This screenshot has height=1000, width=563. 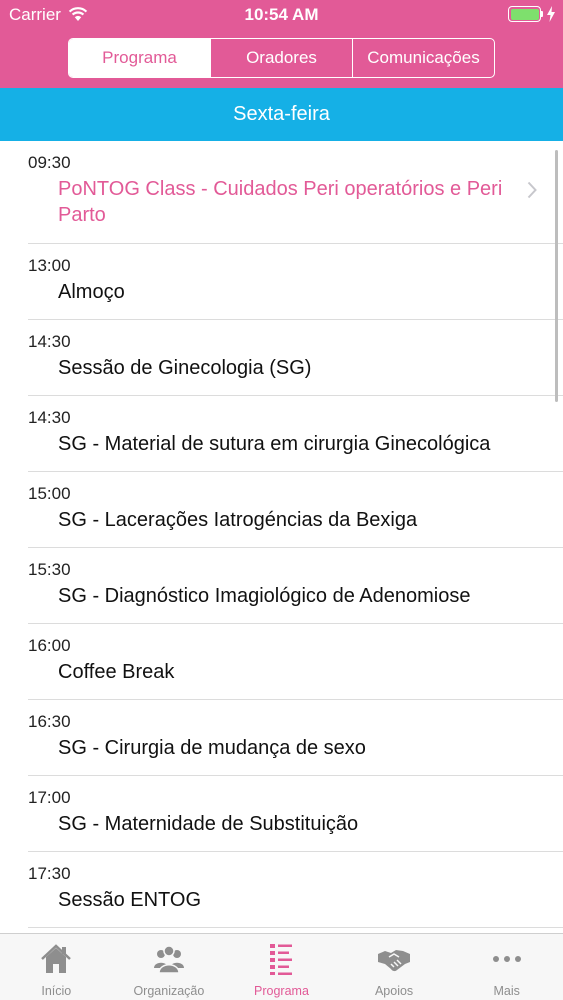 What do you see at coordinates (185, 368) in the screenshot?
I see `item-title: Sessão de Ginecologia (SG)` at bounding box center [185, 368].